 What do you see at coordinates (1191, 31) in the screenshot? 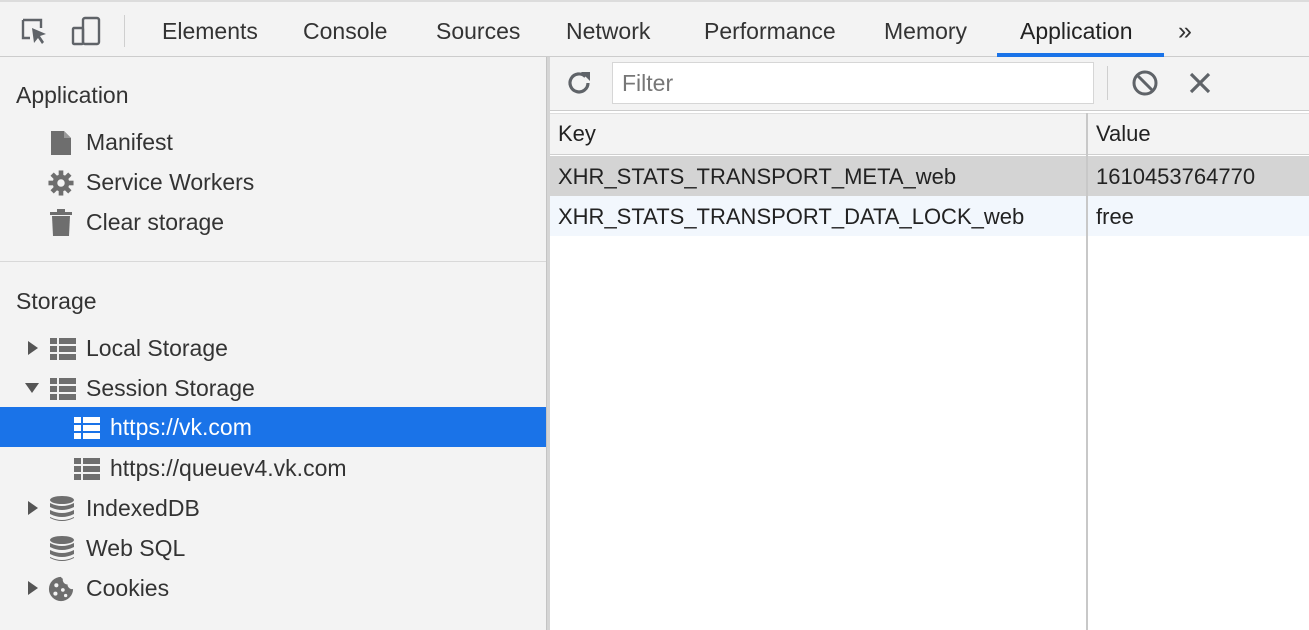
I see `more-tabs-icon: »` at bounding box center [1191, 31].